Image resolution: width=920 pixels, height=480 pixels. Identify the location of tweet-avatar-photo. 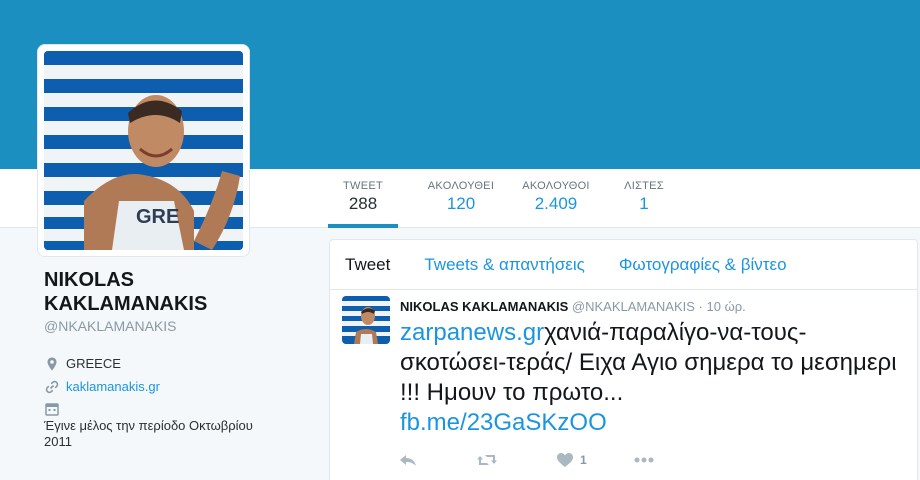
(366, 320).